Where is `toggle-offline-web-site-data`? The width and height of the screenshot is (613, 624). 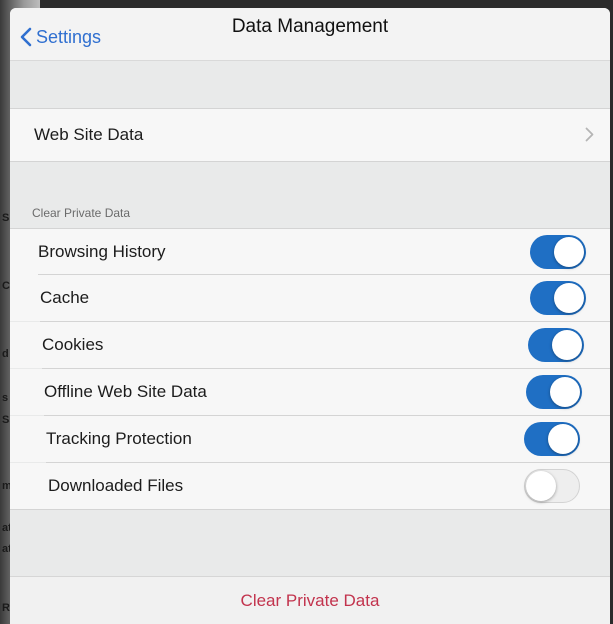 toggle-offline-web-site-data is located at coordinates (554, 392).